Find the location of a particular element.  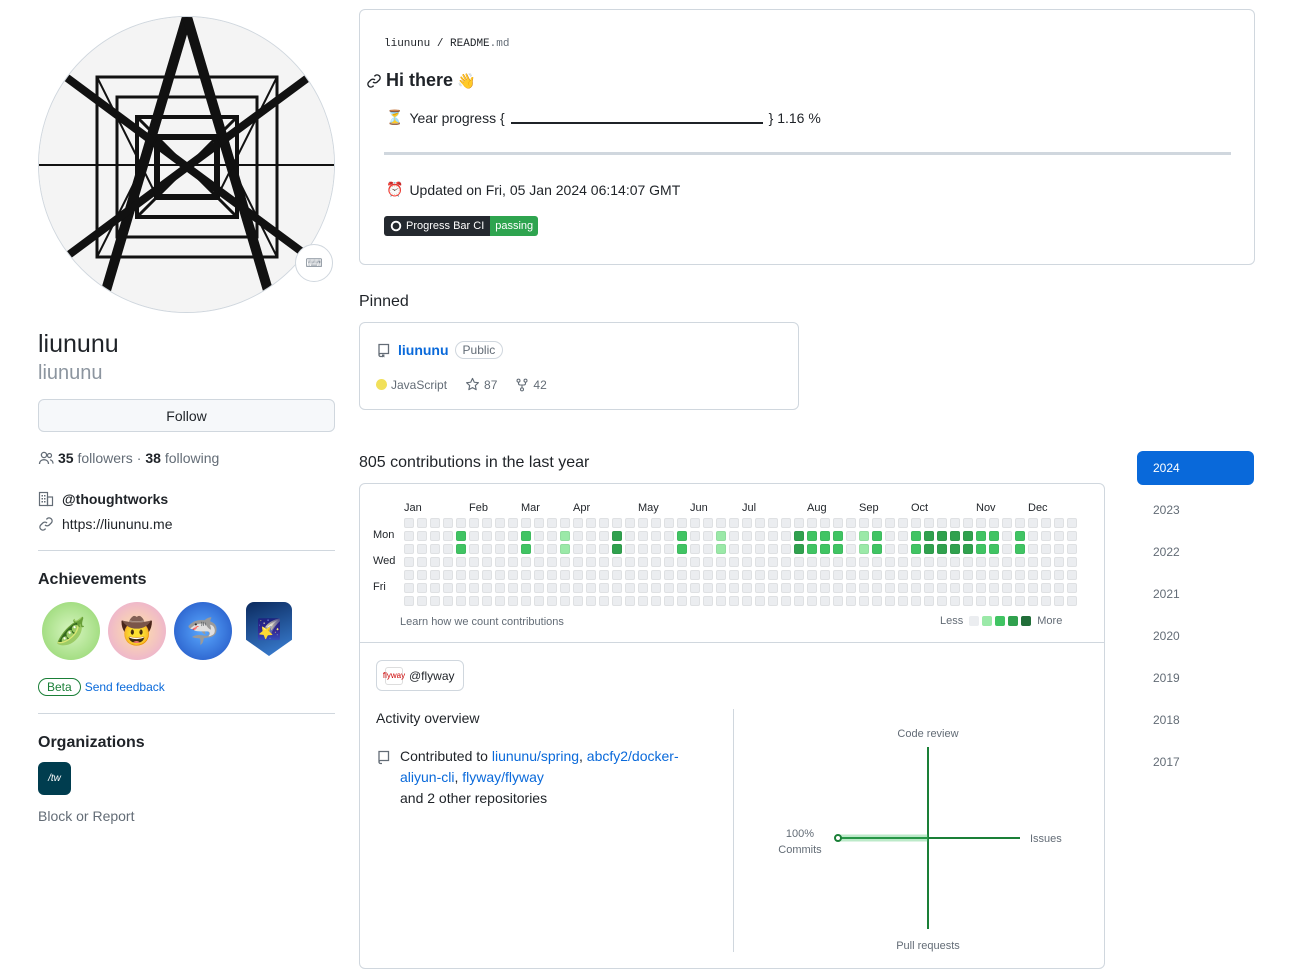

repo-link: flyway/flyway is located at coordinates (503, 777).